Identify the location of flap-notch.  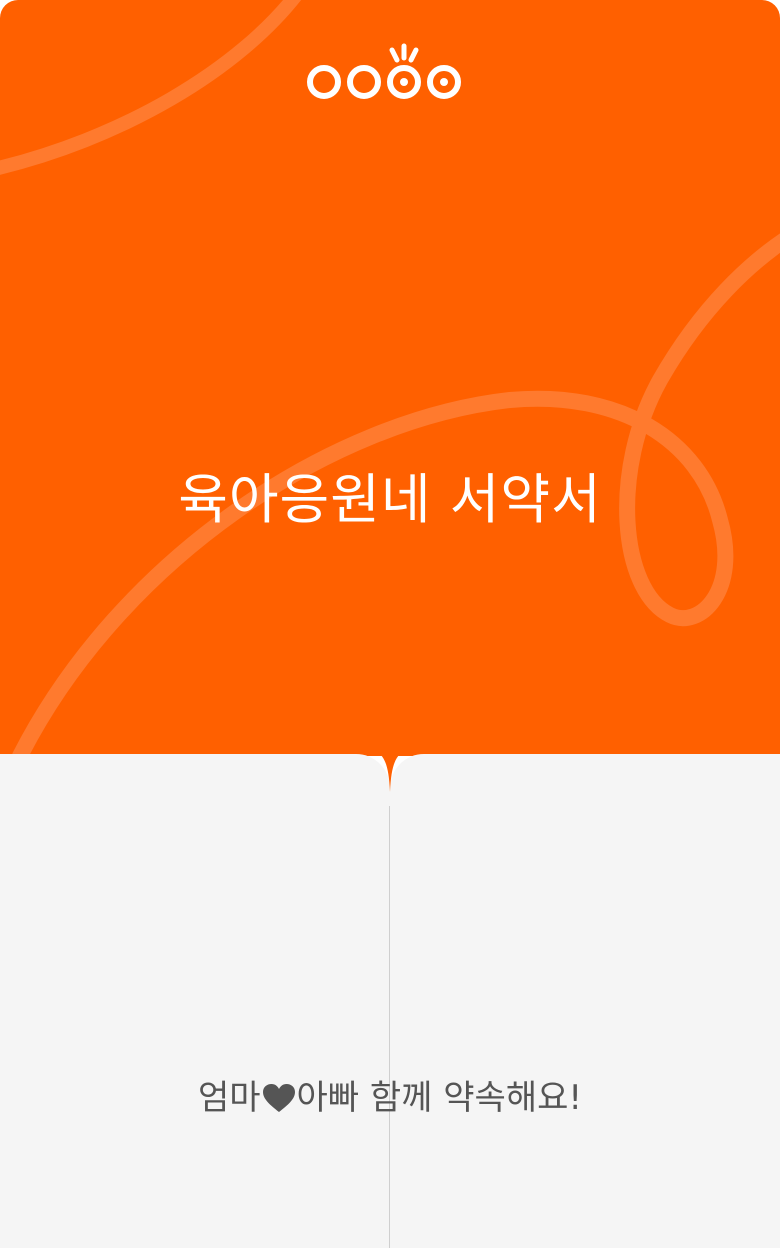
(390, 773).